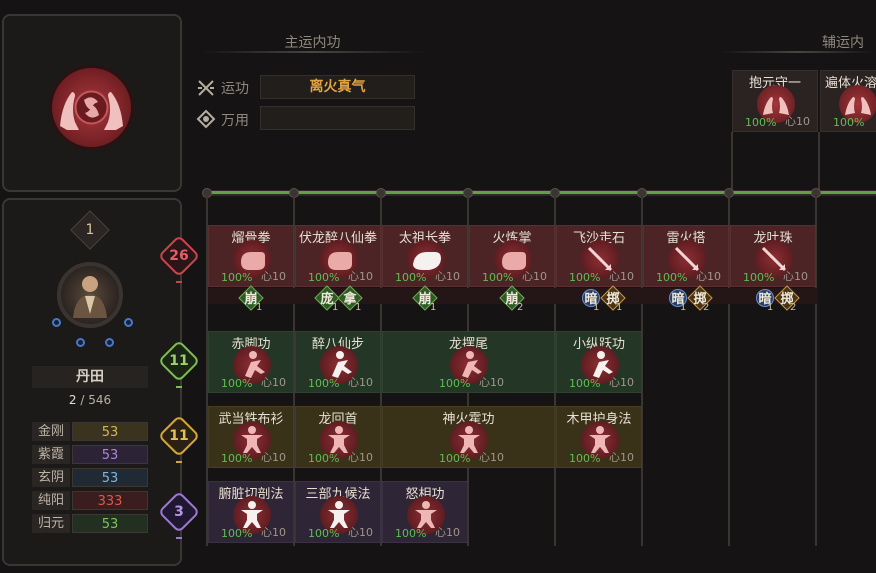 Image resolution: width=876 pixels, height=573 pixels. I want to click on dantian-current: 2, so click(72, 400).